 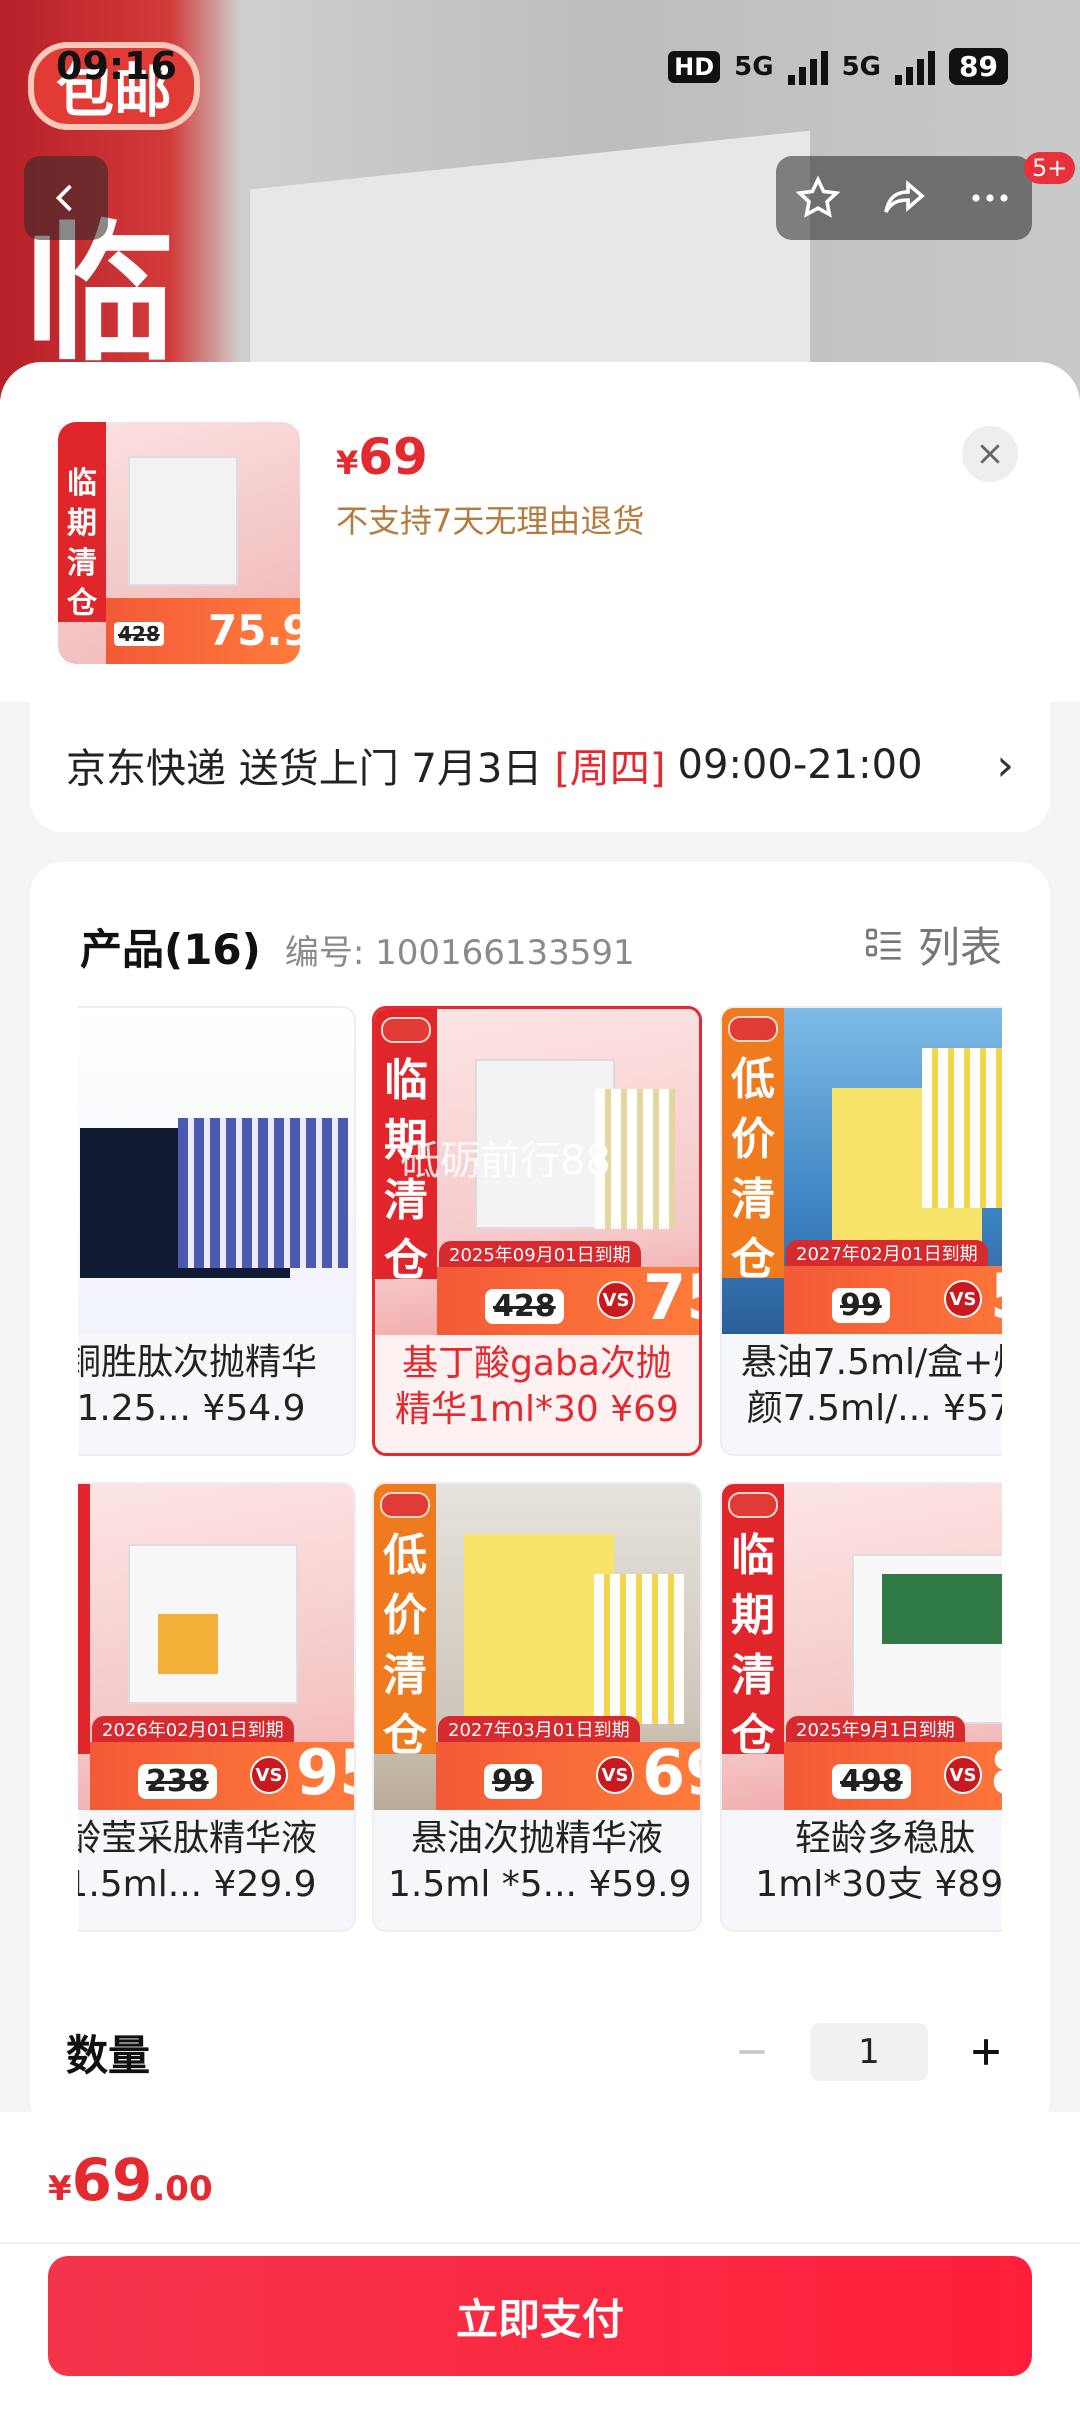 I want to click on variant-name: 悬油7.5ml/盒+烟 颜7.5ml/... ¥57., so click(x=871, y=1385).